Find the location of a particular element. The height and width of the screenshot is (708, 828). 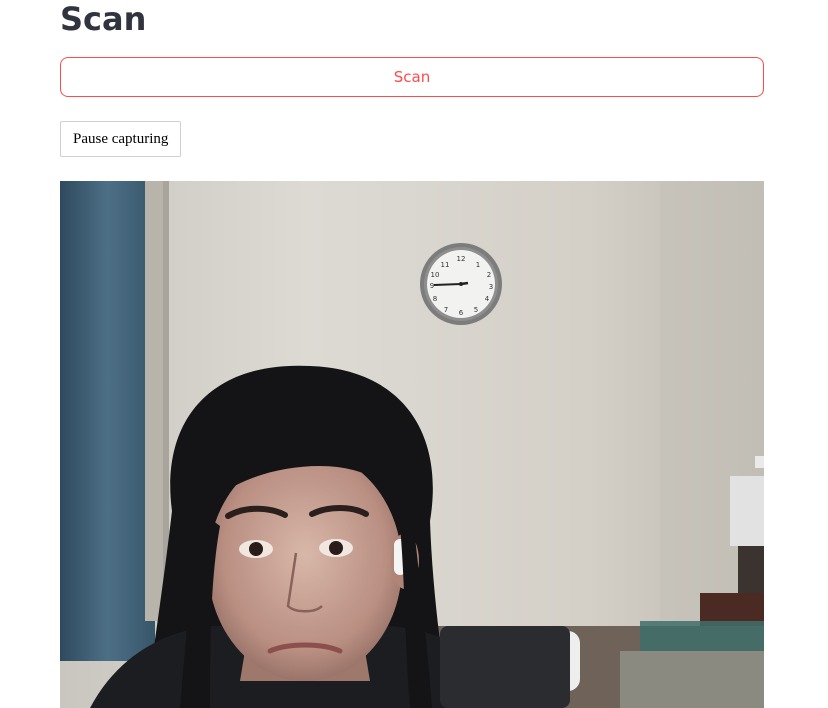

svg-text: 6 is located at coordinates (461, 313).